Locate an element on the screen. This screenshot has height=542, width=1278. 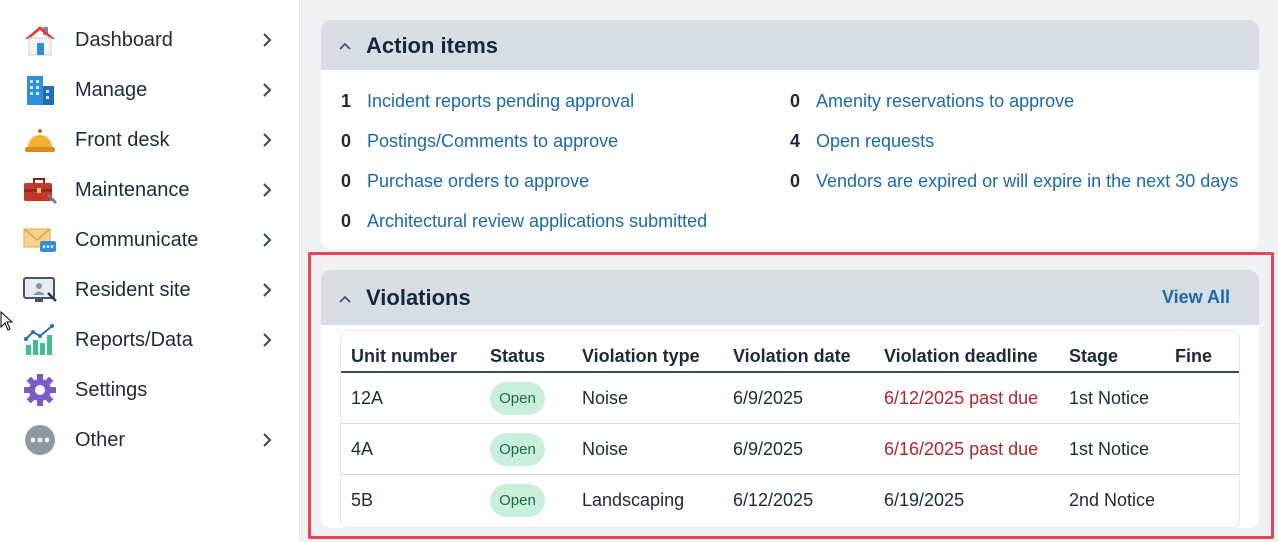
type-cell: Landscaping is located at coordinates (633, 500).